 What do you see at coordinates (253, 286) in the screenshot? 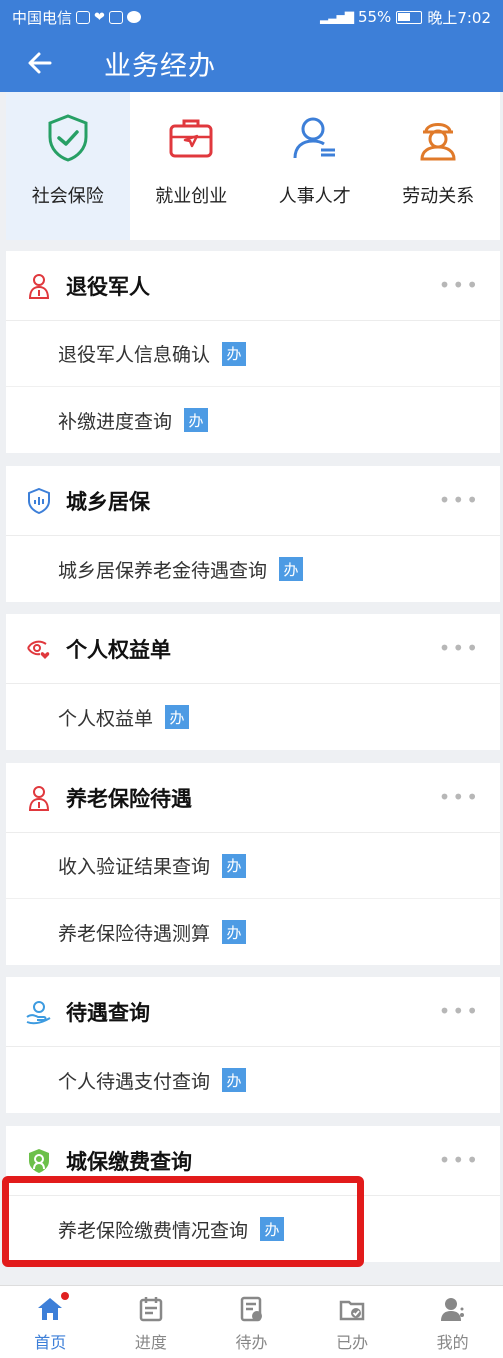
I see `section-header: 退役军人 •••` at bounding box center [253, 286].